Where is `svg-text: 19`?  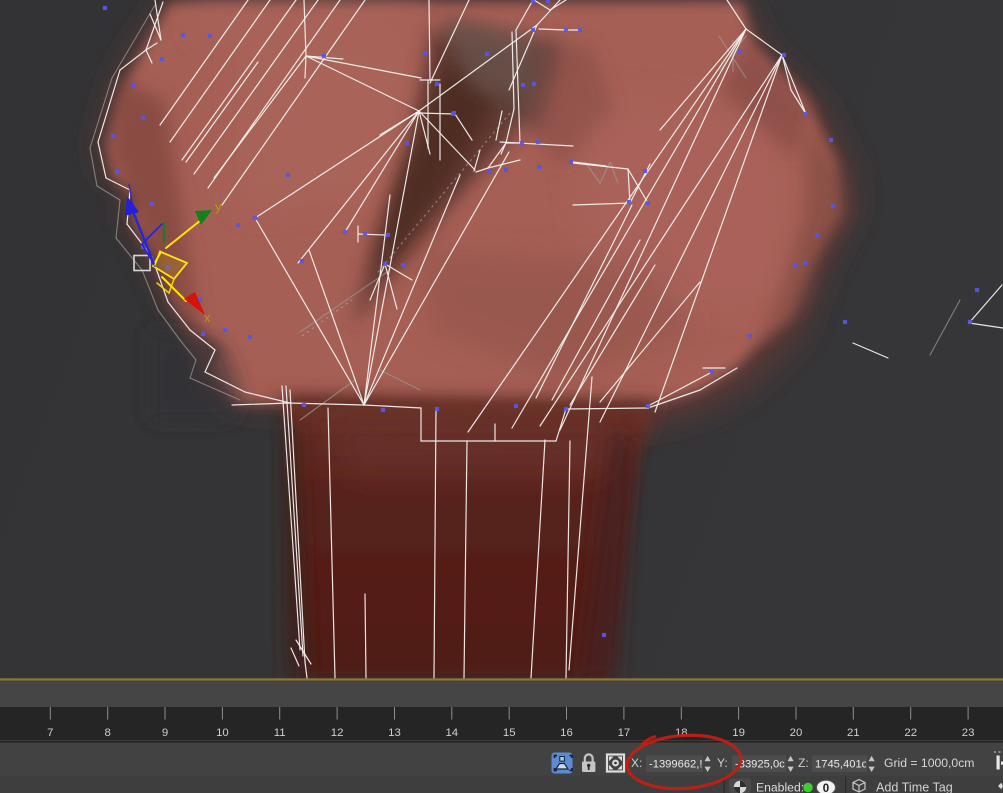 svg-text: 19 is located at coordinates (738, 733).